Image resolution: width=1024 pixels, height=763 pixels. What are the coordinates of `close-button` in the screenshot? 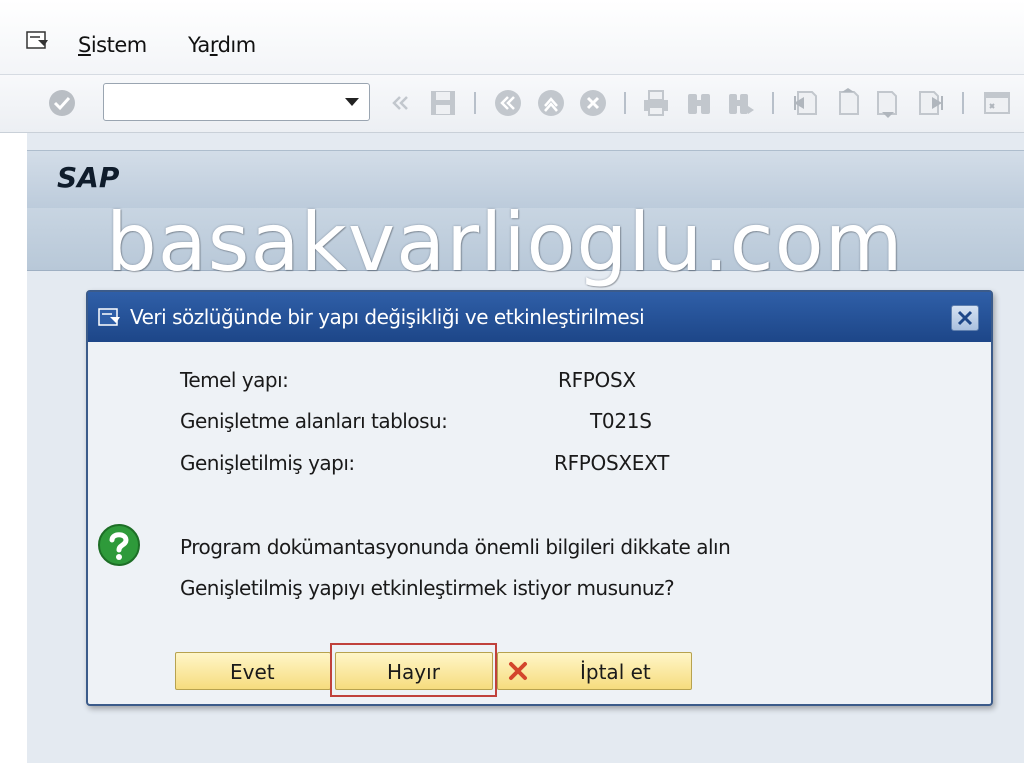 It's located at (965, 318).